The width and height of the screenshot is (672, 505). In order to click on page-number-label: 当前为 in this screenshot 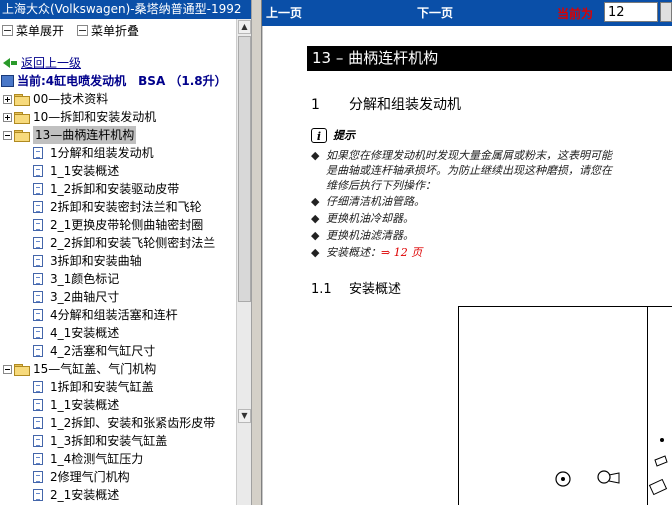, I will do `click(575, 14)`.